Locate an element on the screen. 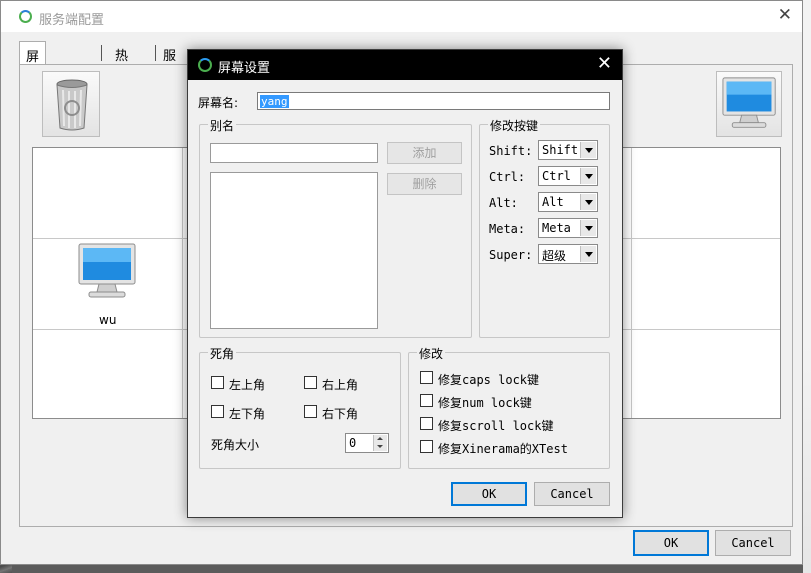 The width and height of the screenshot is (811, 573). main-cancel-button: Cancel is located at coordinates (753, 543).